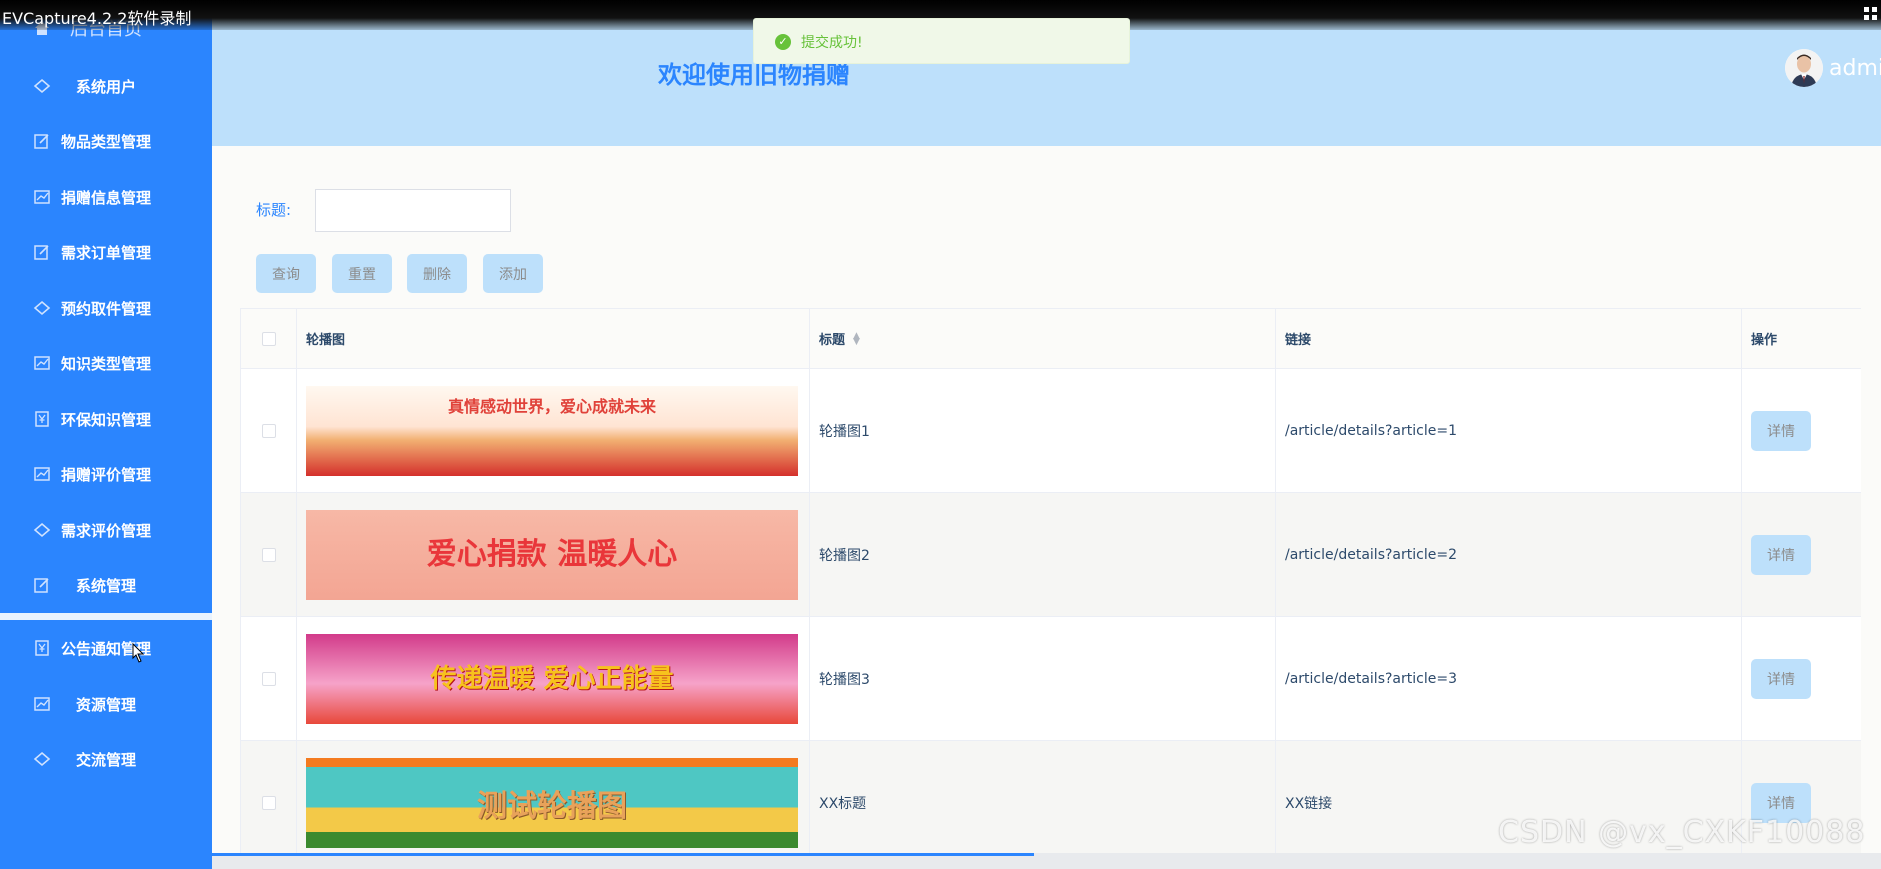 The image size is (1881, 869). What do you see at coordinates (1509, 430) in the screenshot?
I see `row-link: /article/details?article=1` at bounding box center [1509, 430].